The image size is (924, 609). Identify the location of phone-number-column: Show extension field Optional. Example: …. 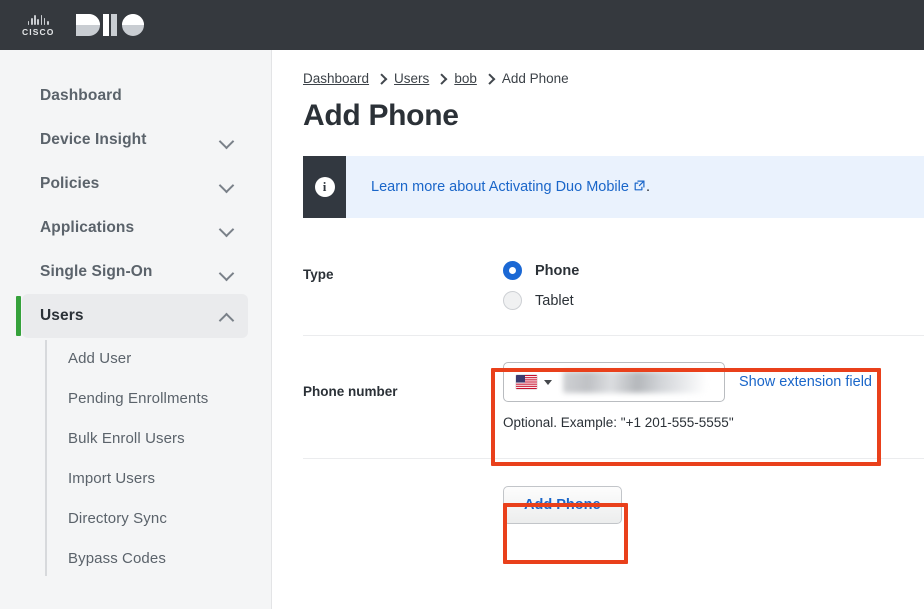
(687, 396).